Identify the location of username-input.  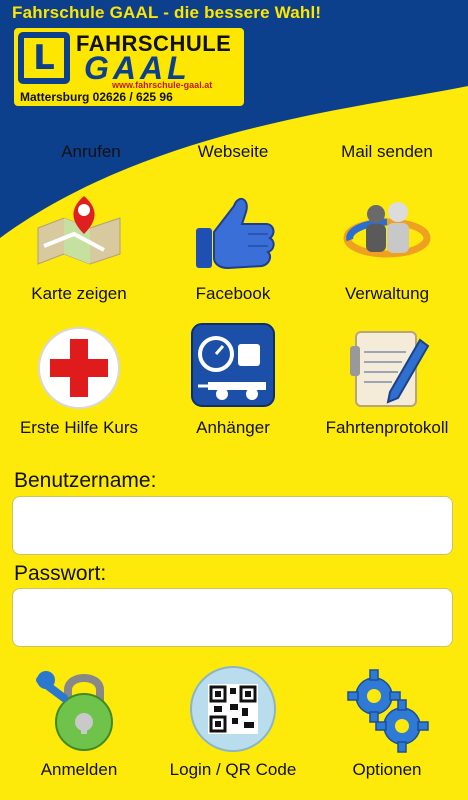
(232, 525).